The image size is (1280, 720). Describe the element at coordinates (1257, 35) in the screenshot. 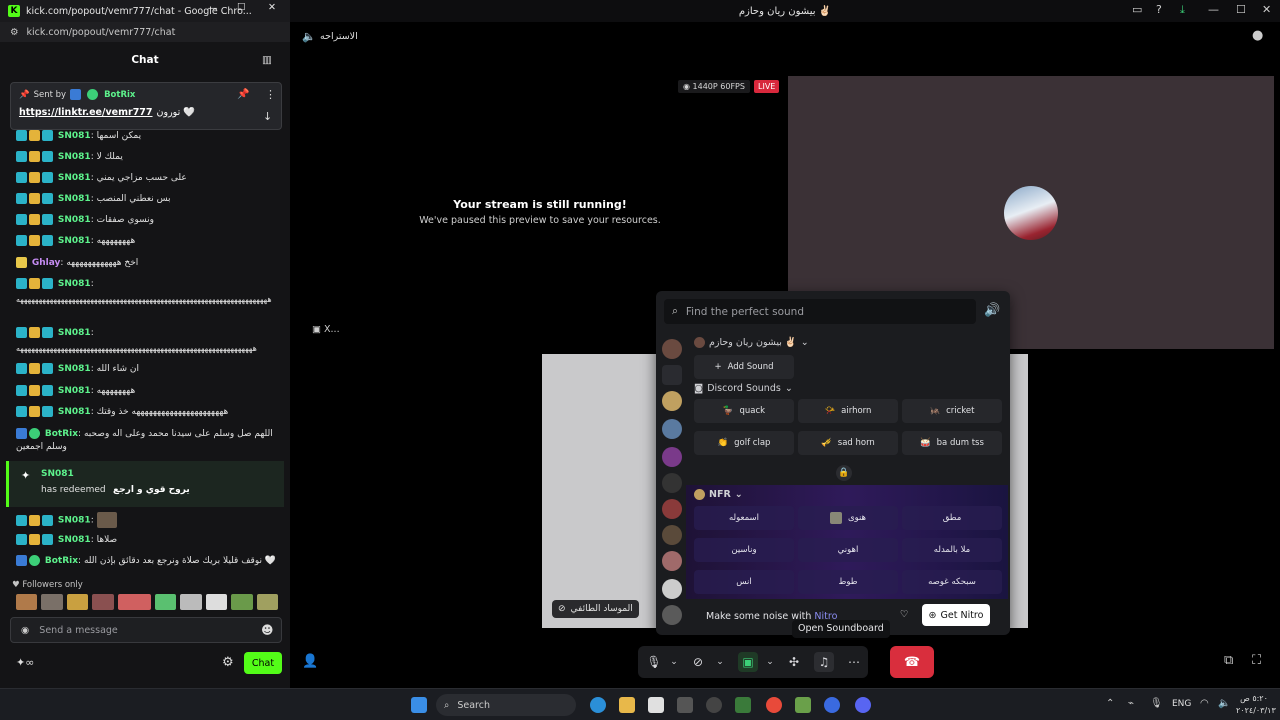

I see `chat-bubble-icon: ●` at that location.